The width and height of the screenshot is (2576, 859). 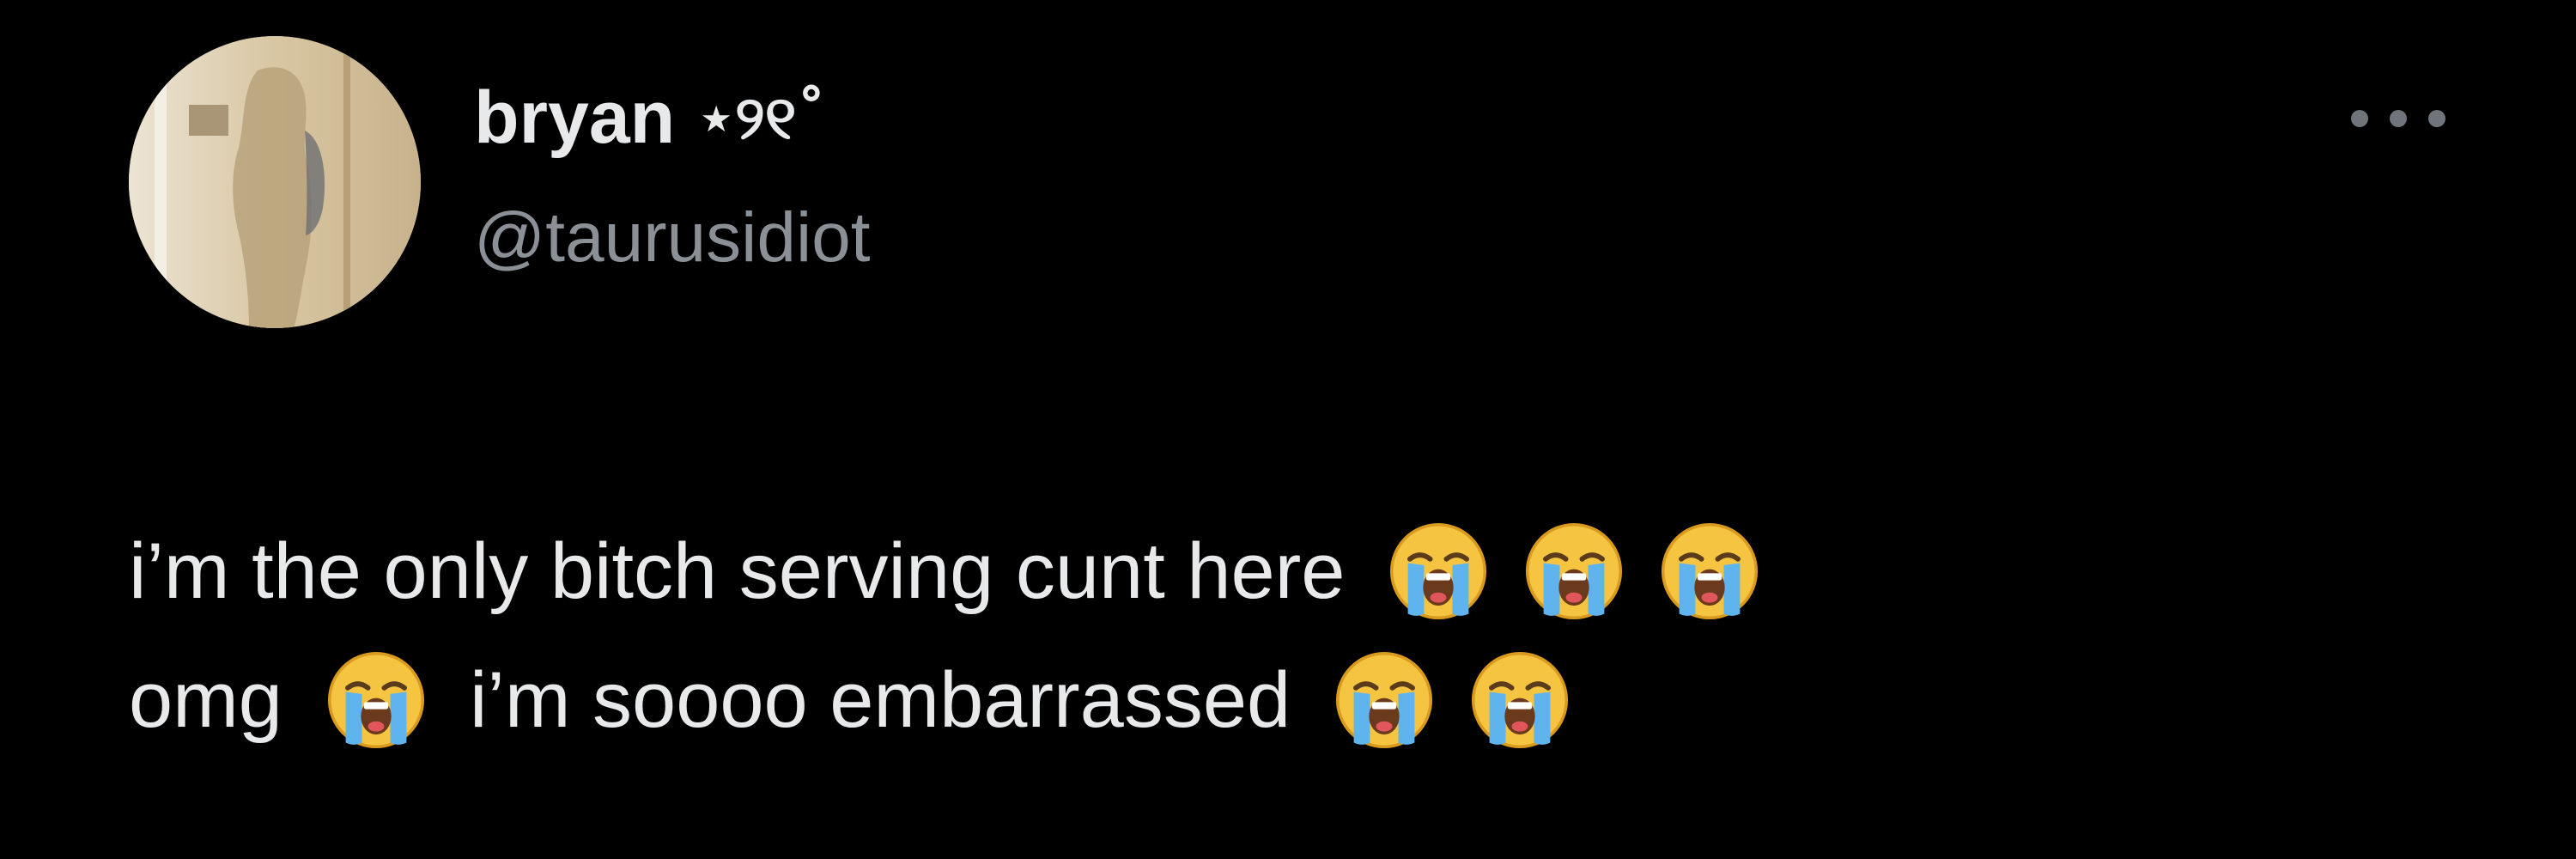 What do you see at coordinates (574, 119) in the screenshot?
I see `display-name: bryan` at bounding box center [574, 119].